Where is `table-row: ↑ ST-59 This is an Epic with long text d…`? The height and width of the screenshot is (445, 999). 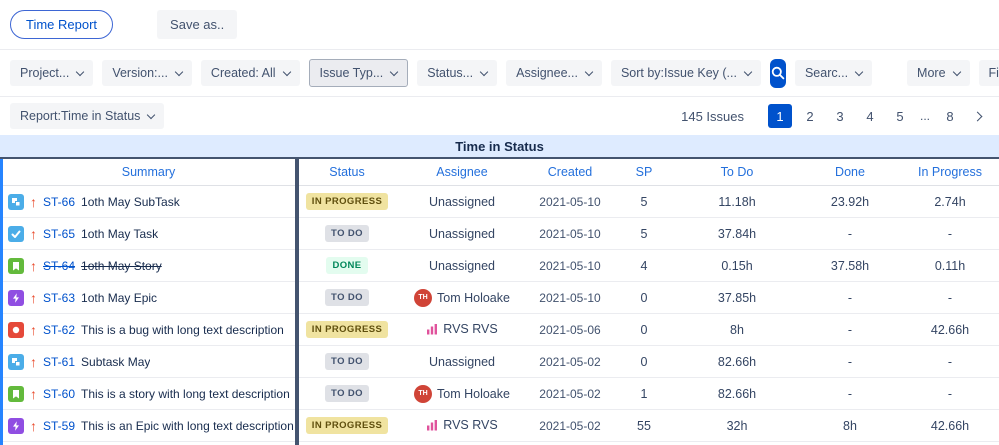 table-row: ↑ ST-59 This is an Epic with long text d… is located at coordinates (499, 426).